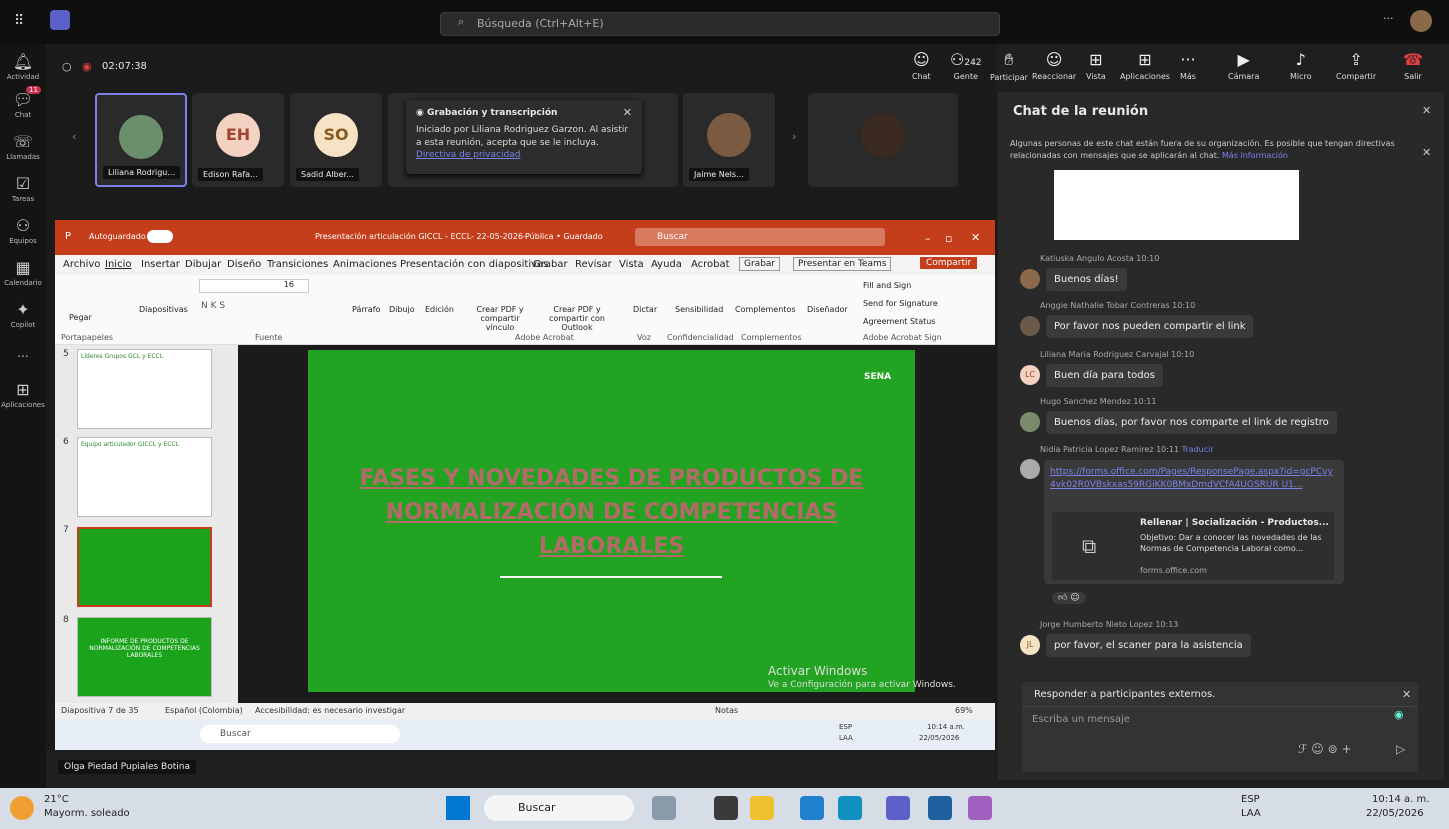  Describe the element at coordinates (22, 808) in the screenshot. I see `weather-icon` at that location.